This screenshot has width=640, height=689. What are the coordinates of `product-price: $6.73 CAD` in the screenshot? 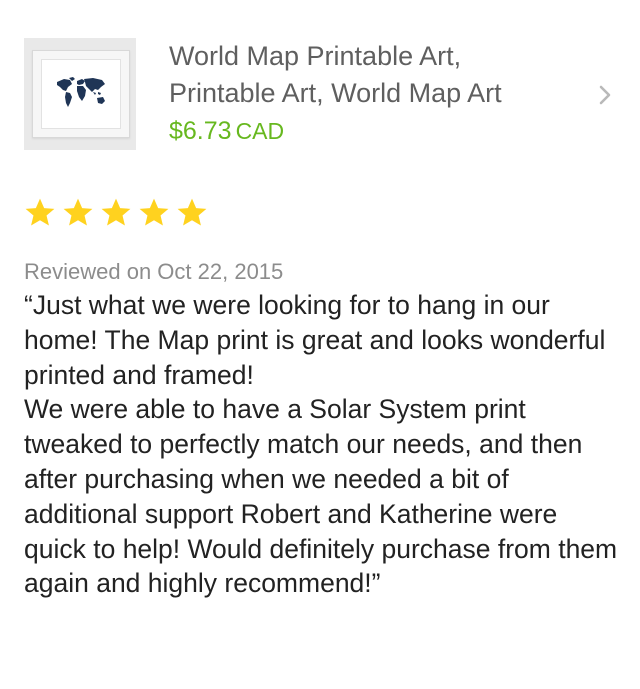 It's located at (226, 131).